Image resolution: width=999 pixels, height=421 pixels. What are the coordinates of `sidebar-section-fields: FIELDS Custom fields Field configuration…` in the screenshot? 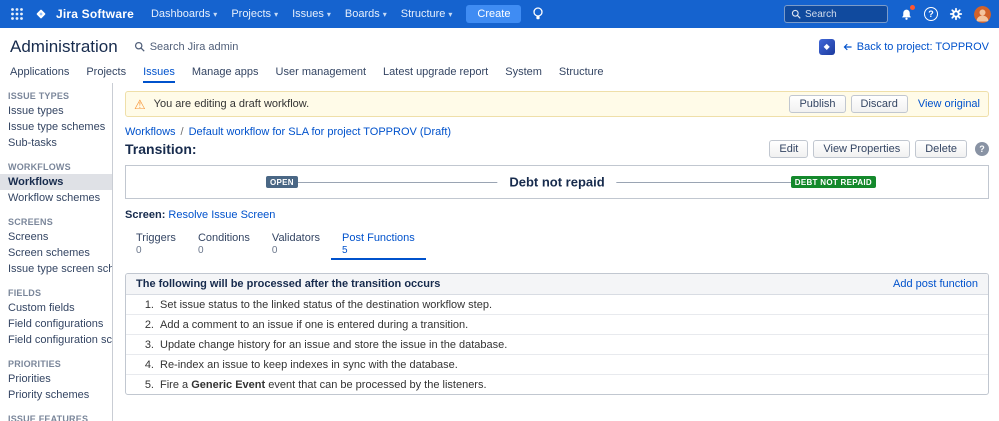 It's located at (56, 317).